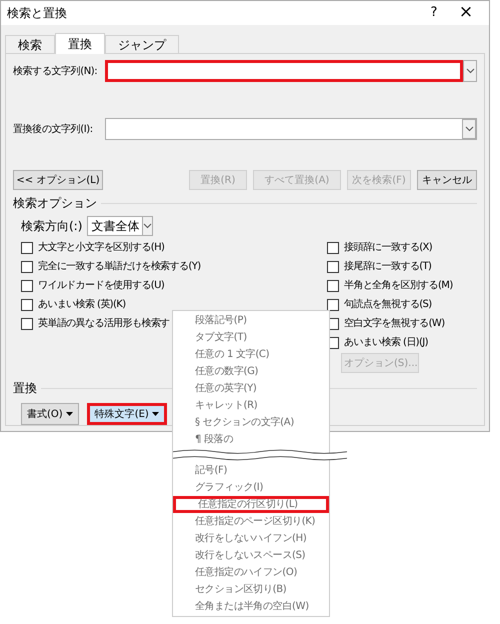 The width and height of the screenshot is (500, 624). Describe the element at coordinates (251, 487) in the screenshot. I see `menu-item: グラフィック(I)` at that location.